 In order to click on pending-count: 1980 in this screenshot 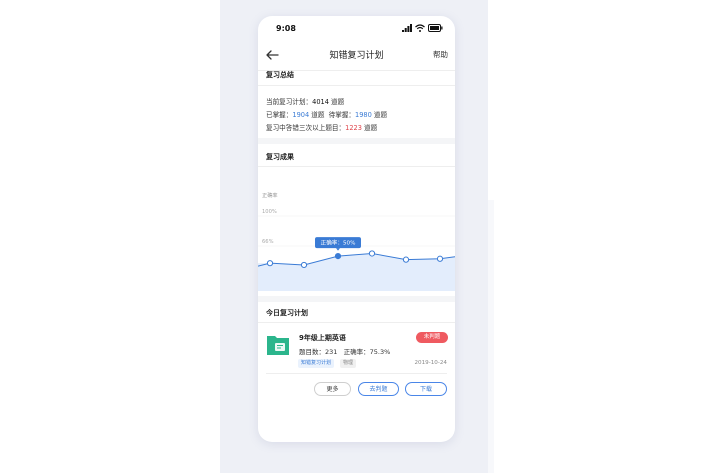, I will do `click(363, 115)`.